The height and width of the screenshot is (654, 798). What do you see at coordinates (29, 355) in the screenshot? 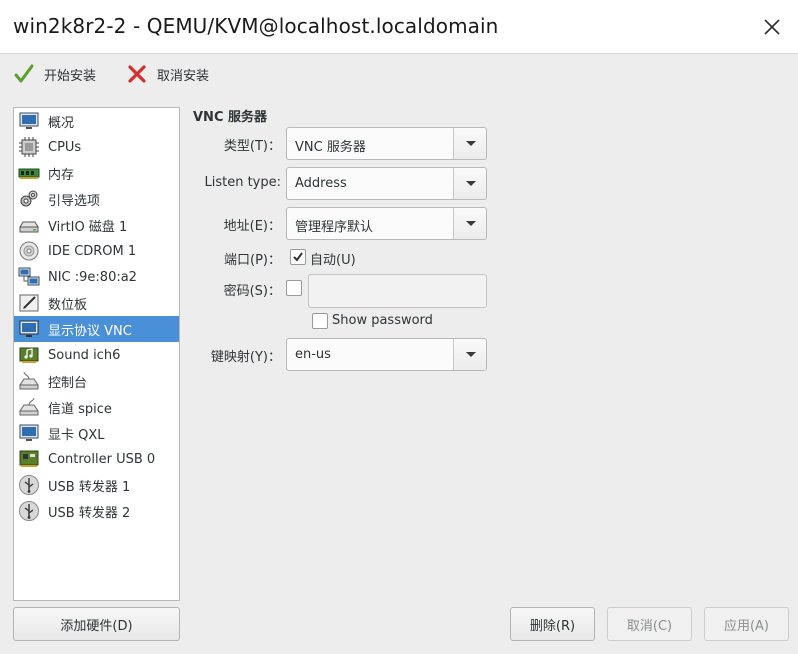
I see `sound-card-icon` at bounding box center [29, 355].